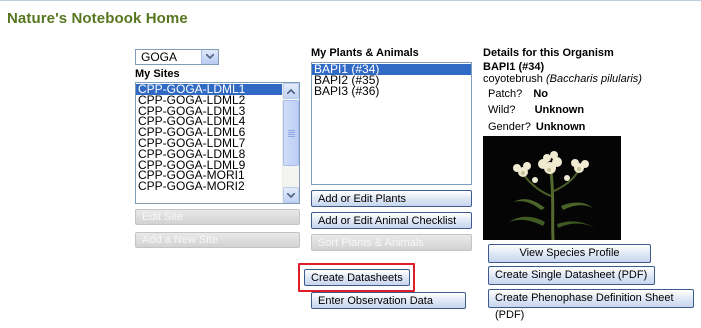 The image size is (701, 328). What do you see at coordinates (569, 253) in the screenshot?
I see `view-species-profile-button: View Species Profile` at bounding box center [569, 253].